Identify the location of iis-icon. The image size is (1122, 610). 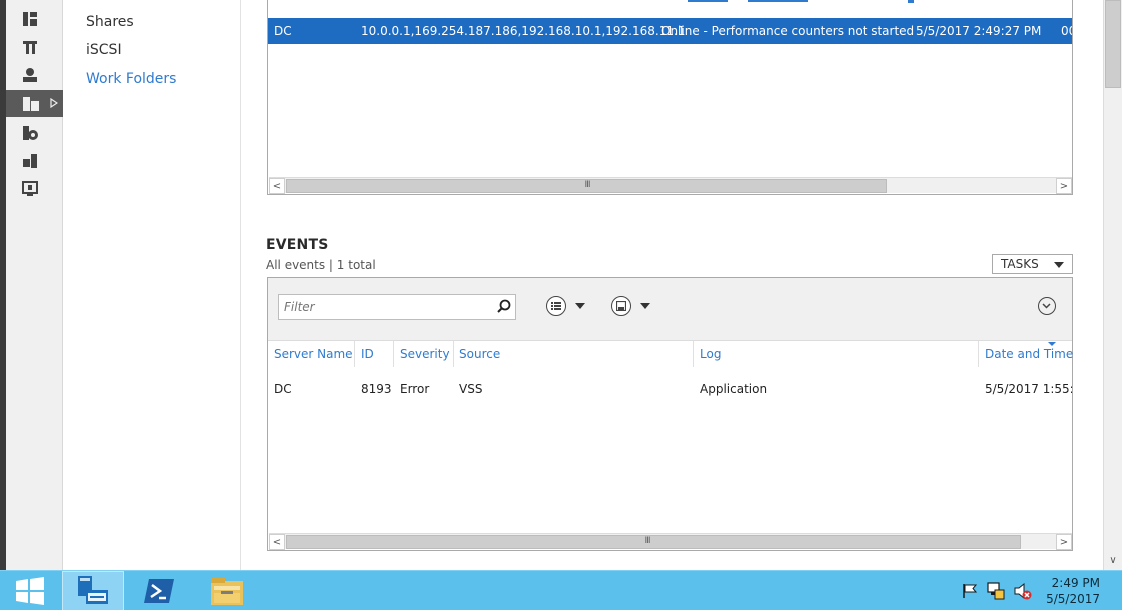
(30, 132).